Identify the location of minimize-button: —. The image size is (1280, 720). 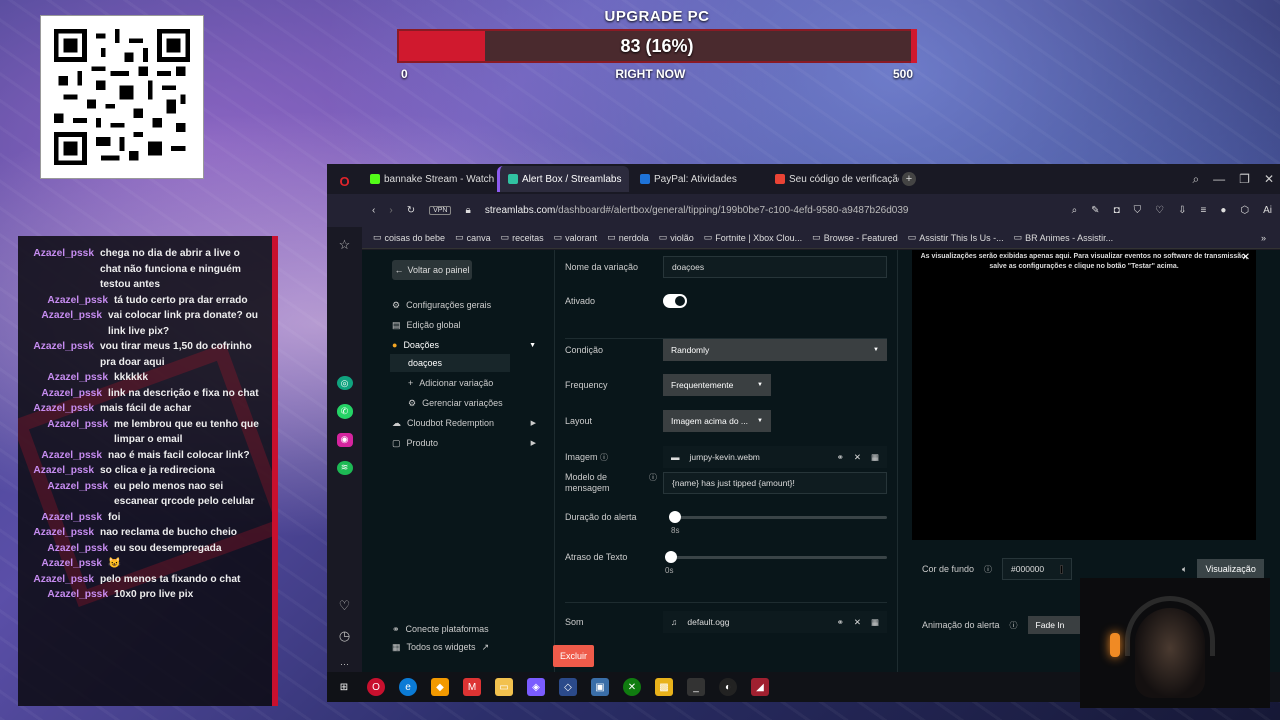
(1219, 179).